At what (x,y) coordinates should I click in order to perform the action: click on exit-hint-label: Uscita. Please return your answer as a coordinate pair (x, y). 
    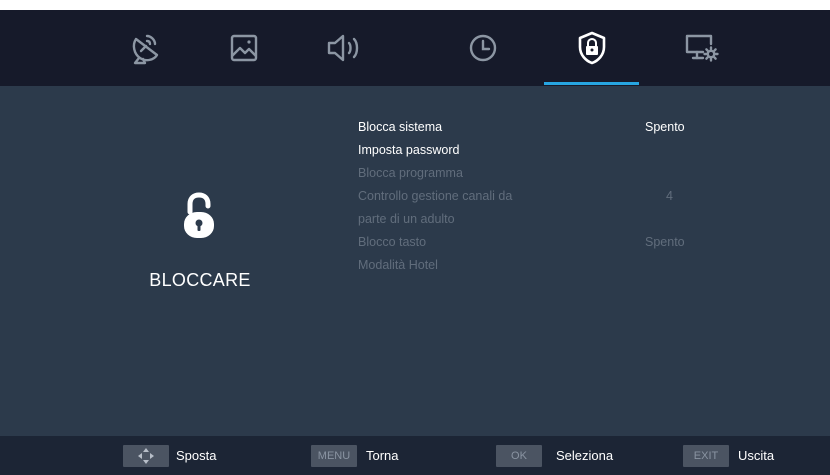
    Looking at the image, I should click on (756, 455).